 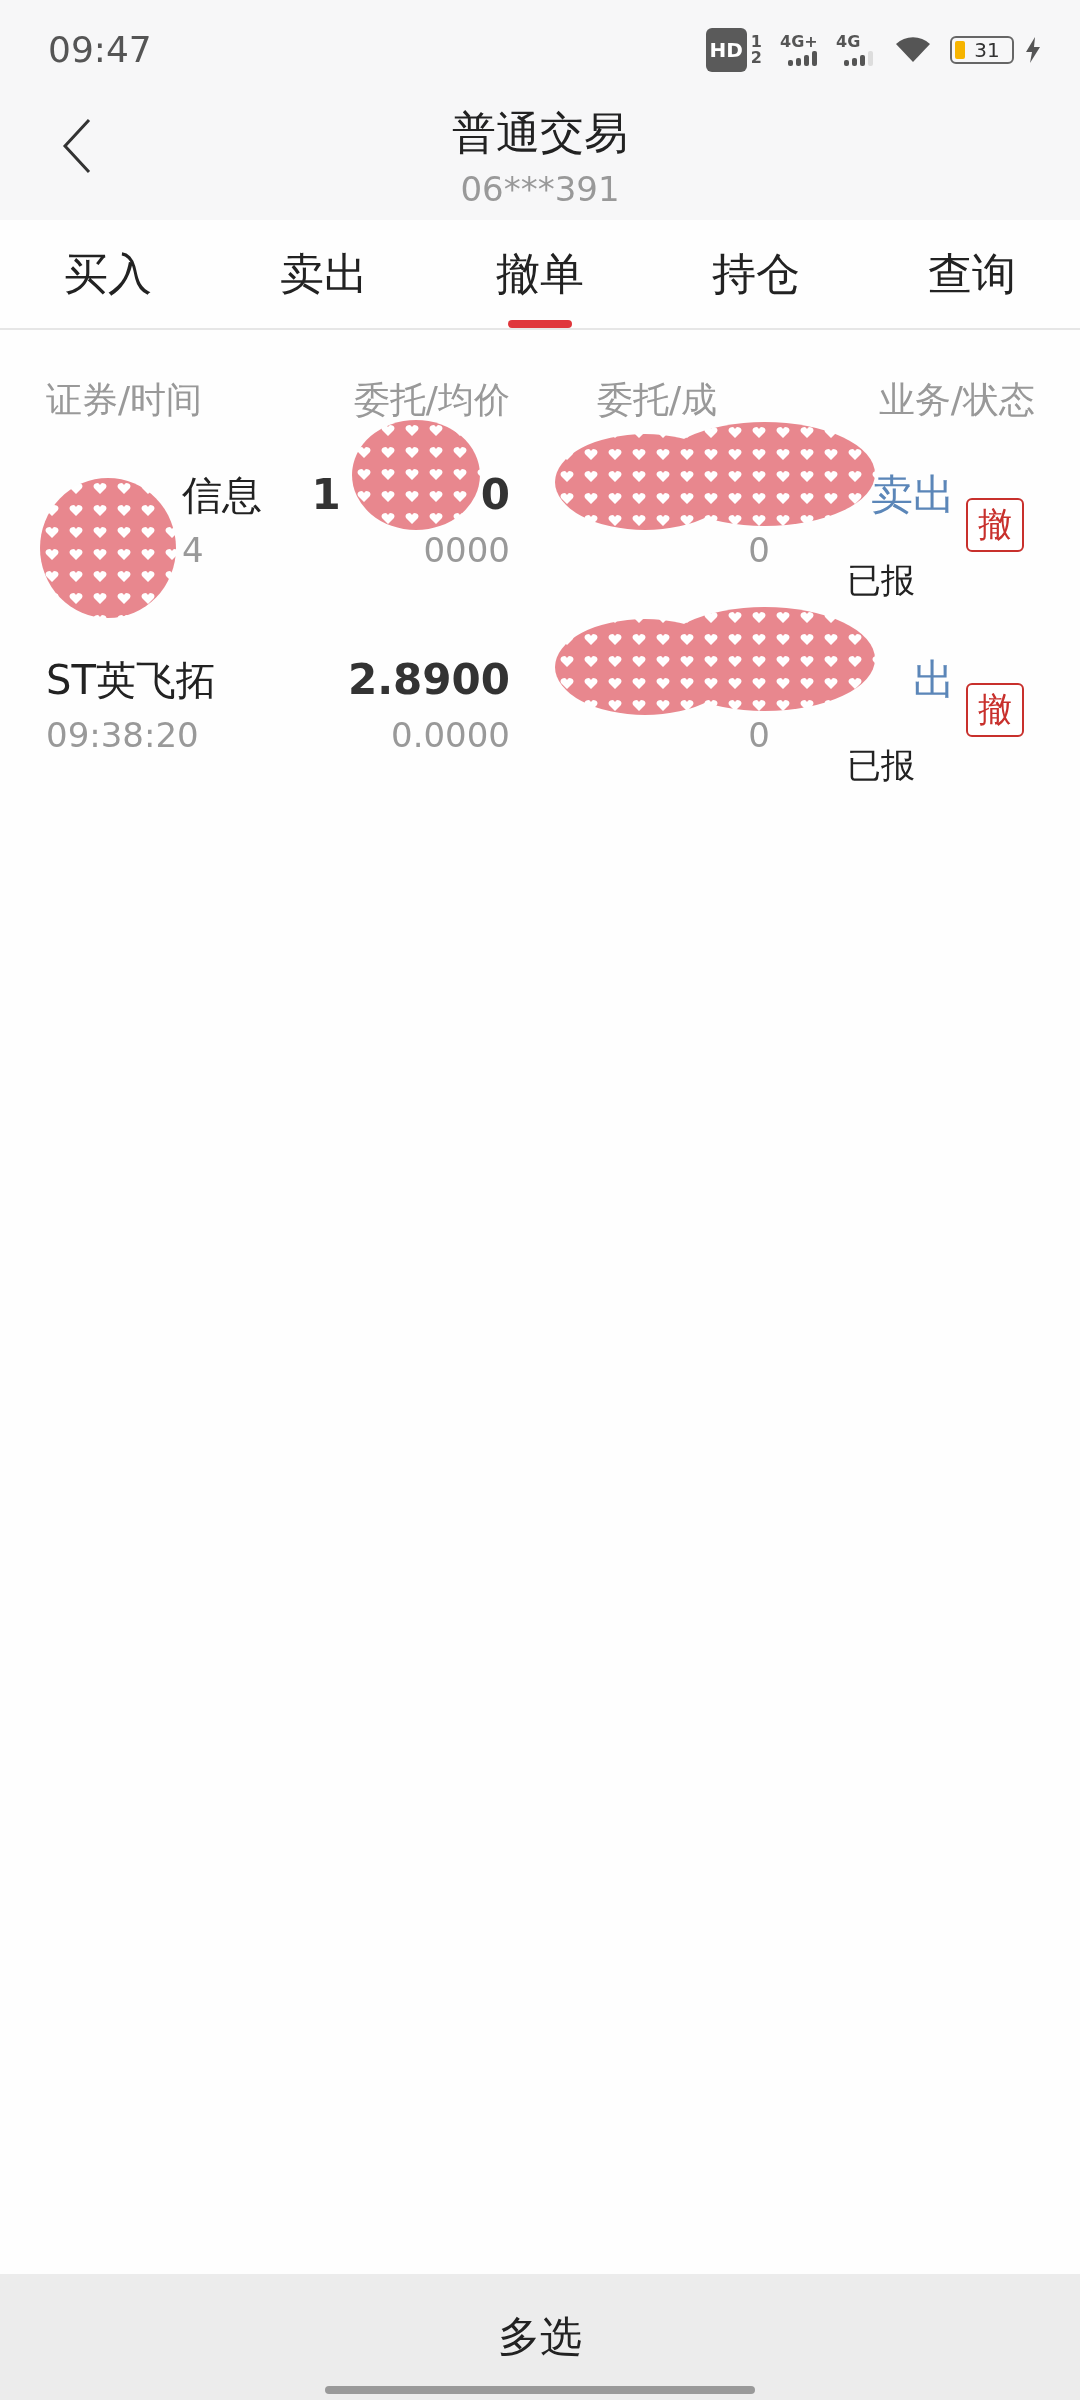 I want to click on tab: 卖出, so click(x=324, y=274).